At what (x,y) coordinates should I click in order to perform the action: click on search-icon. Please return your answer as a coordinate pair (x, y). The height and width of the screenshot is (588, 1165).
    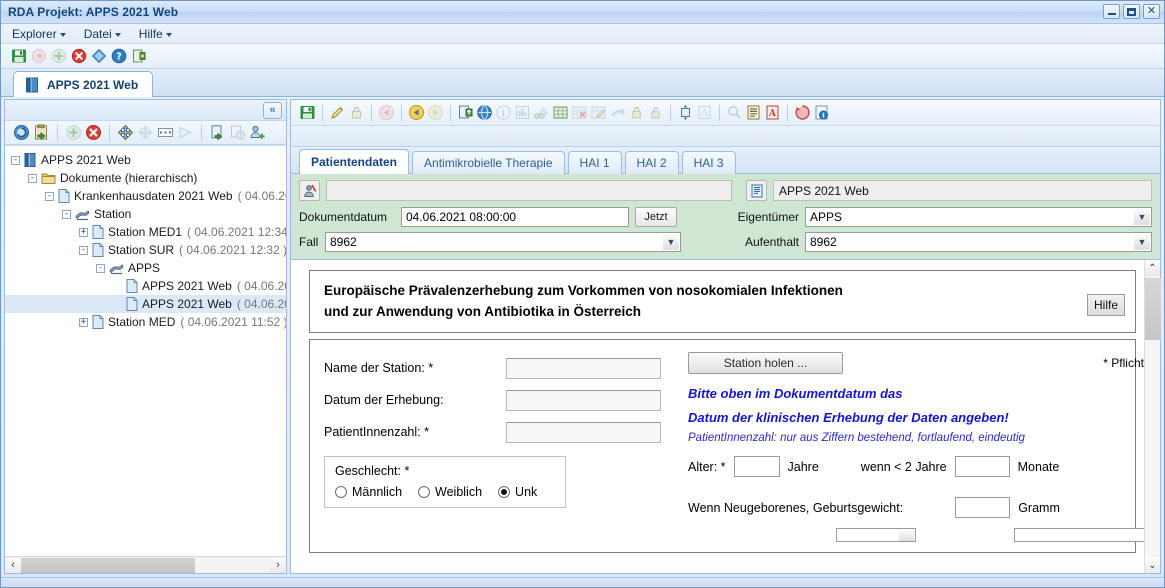
    Looking at the image, I should click on (734, 112).